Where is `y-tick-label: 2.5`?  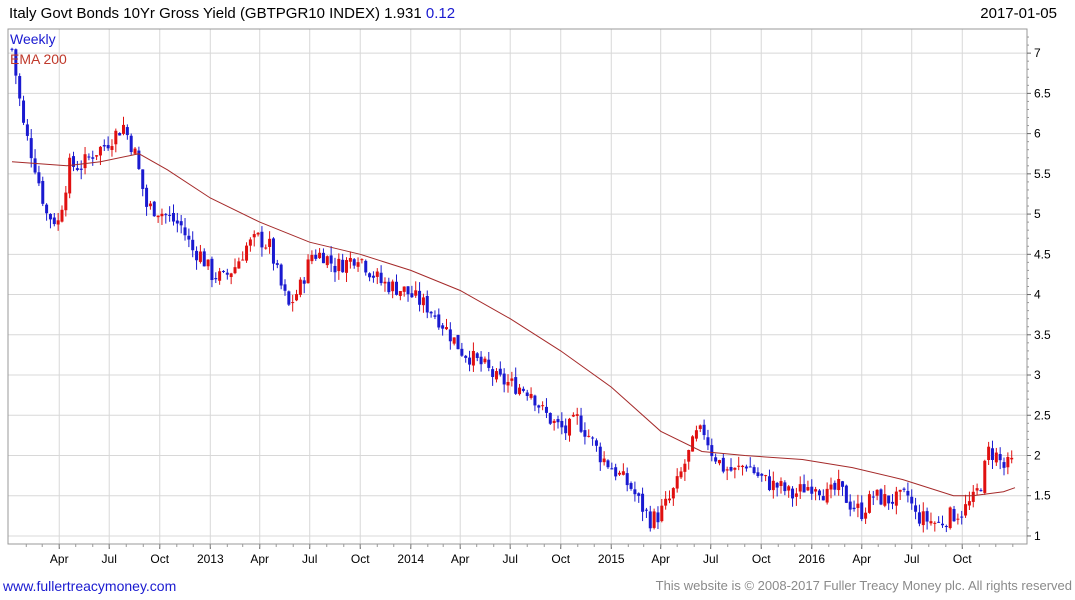 y-tick-label: 2.5 is located at coordinates (1042, 415).